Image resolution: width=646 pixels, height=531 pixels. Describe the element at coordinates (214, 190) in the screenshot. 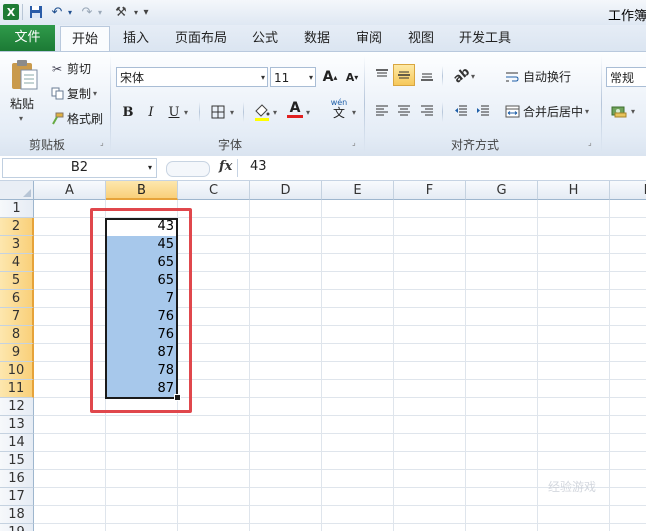

I see `column-header-c: C` at that location.